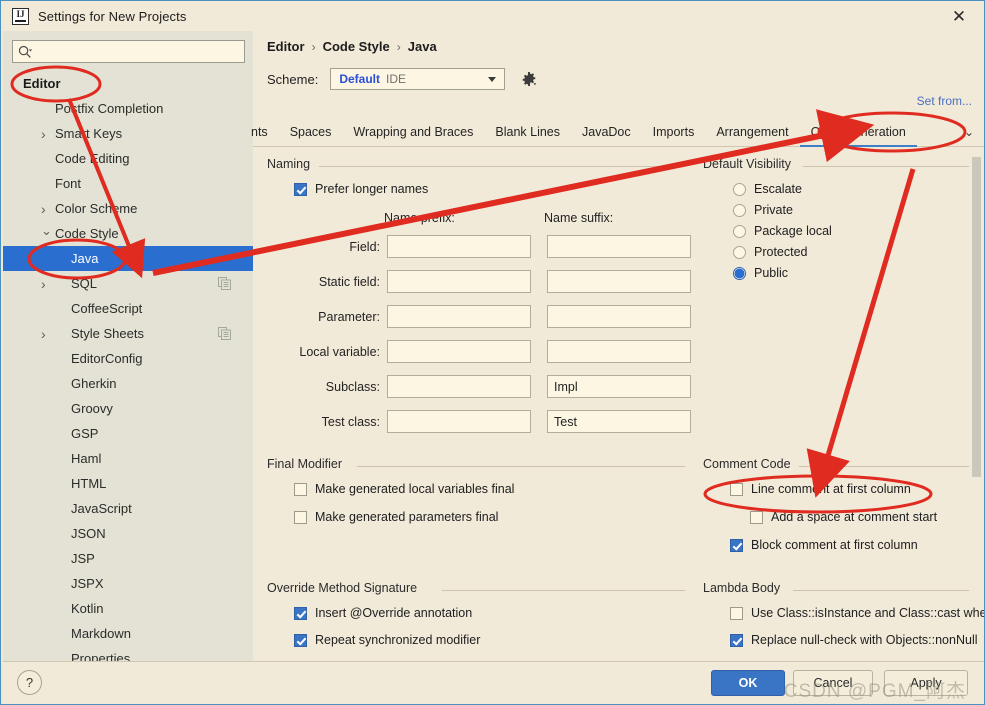 The width and height of the screenshot is (985, 705). What do you see at coordinates (459, 281) in the screenshot?
I see `naming-prefix-input-static-field` at bounding box center [459, 281].